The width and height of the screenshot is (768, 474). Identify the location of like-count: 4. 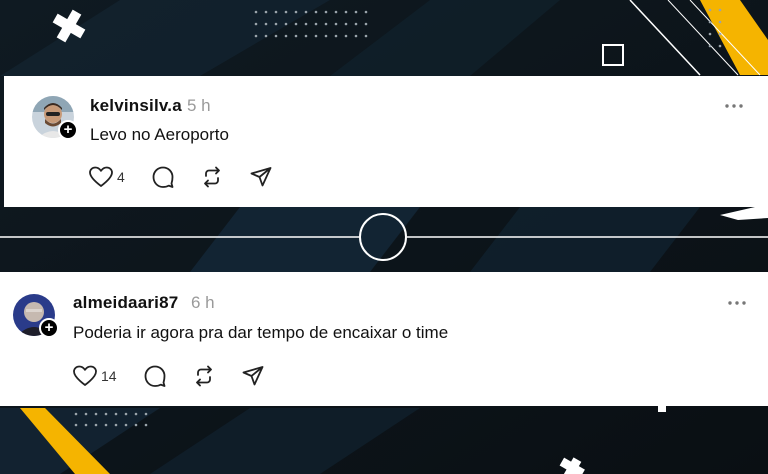
(121, 177).